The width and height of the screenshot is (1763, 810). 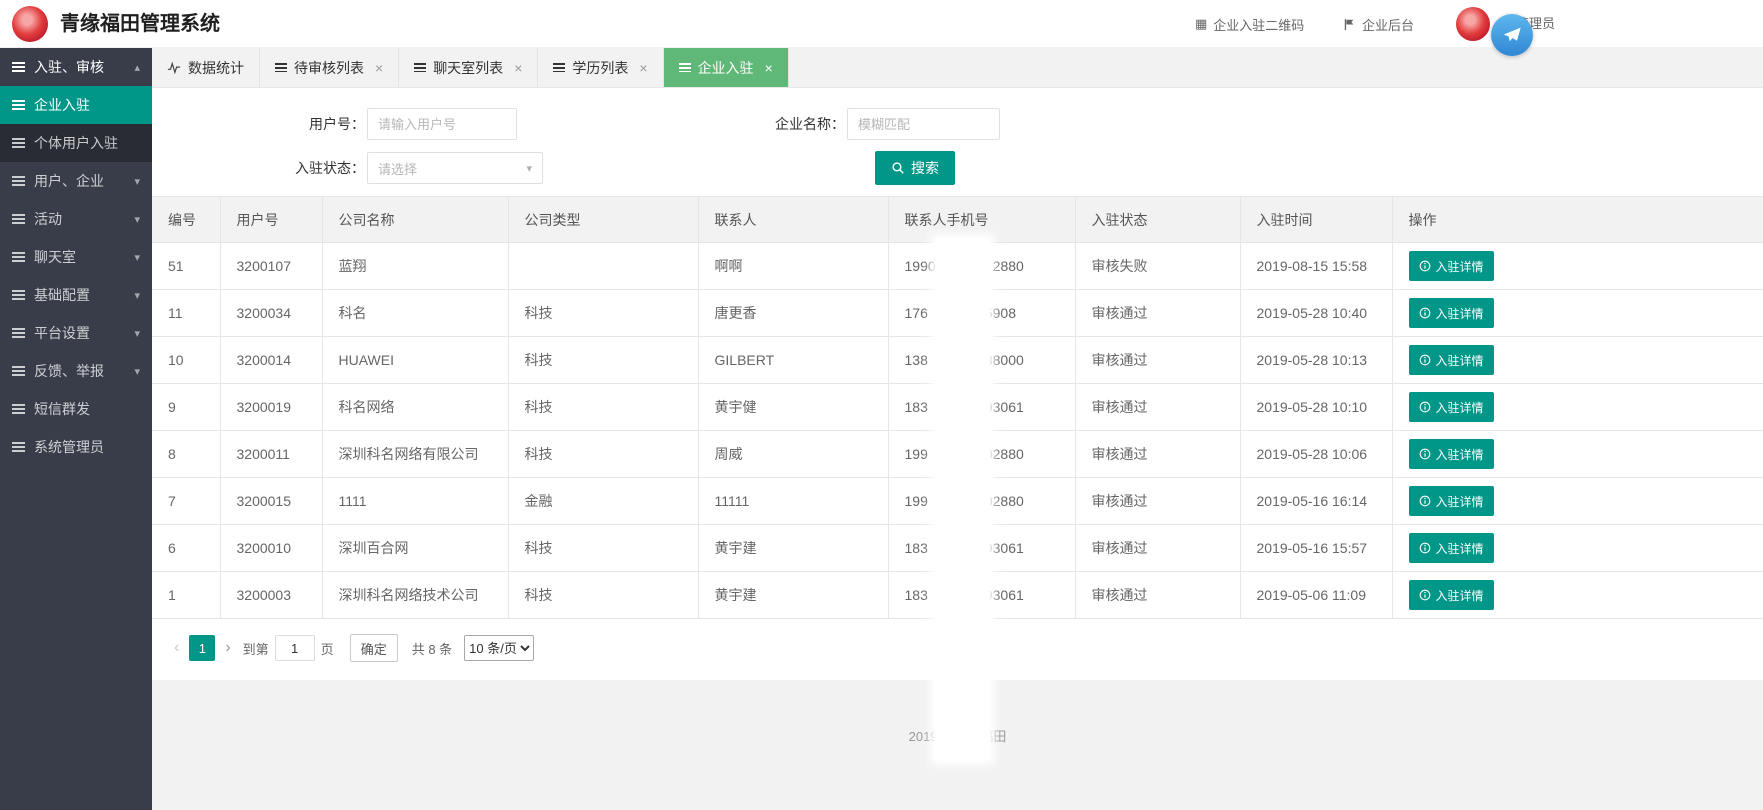 What do you see at coordinates (1349, 24) in the screenshot?
I see `flag-icon` at bounding box center [1349, 24].